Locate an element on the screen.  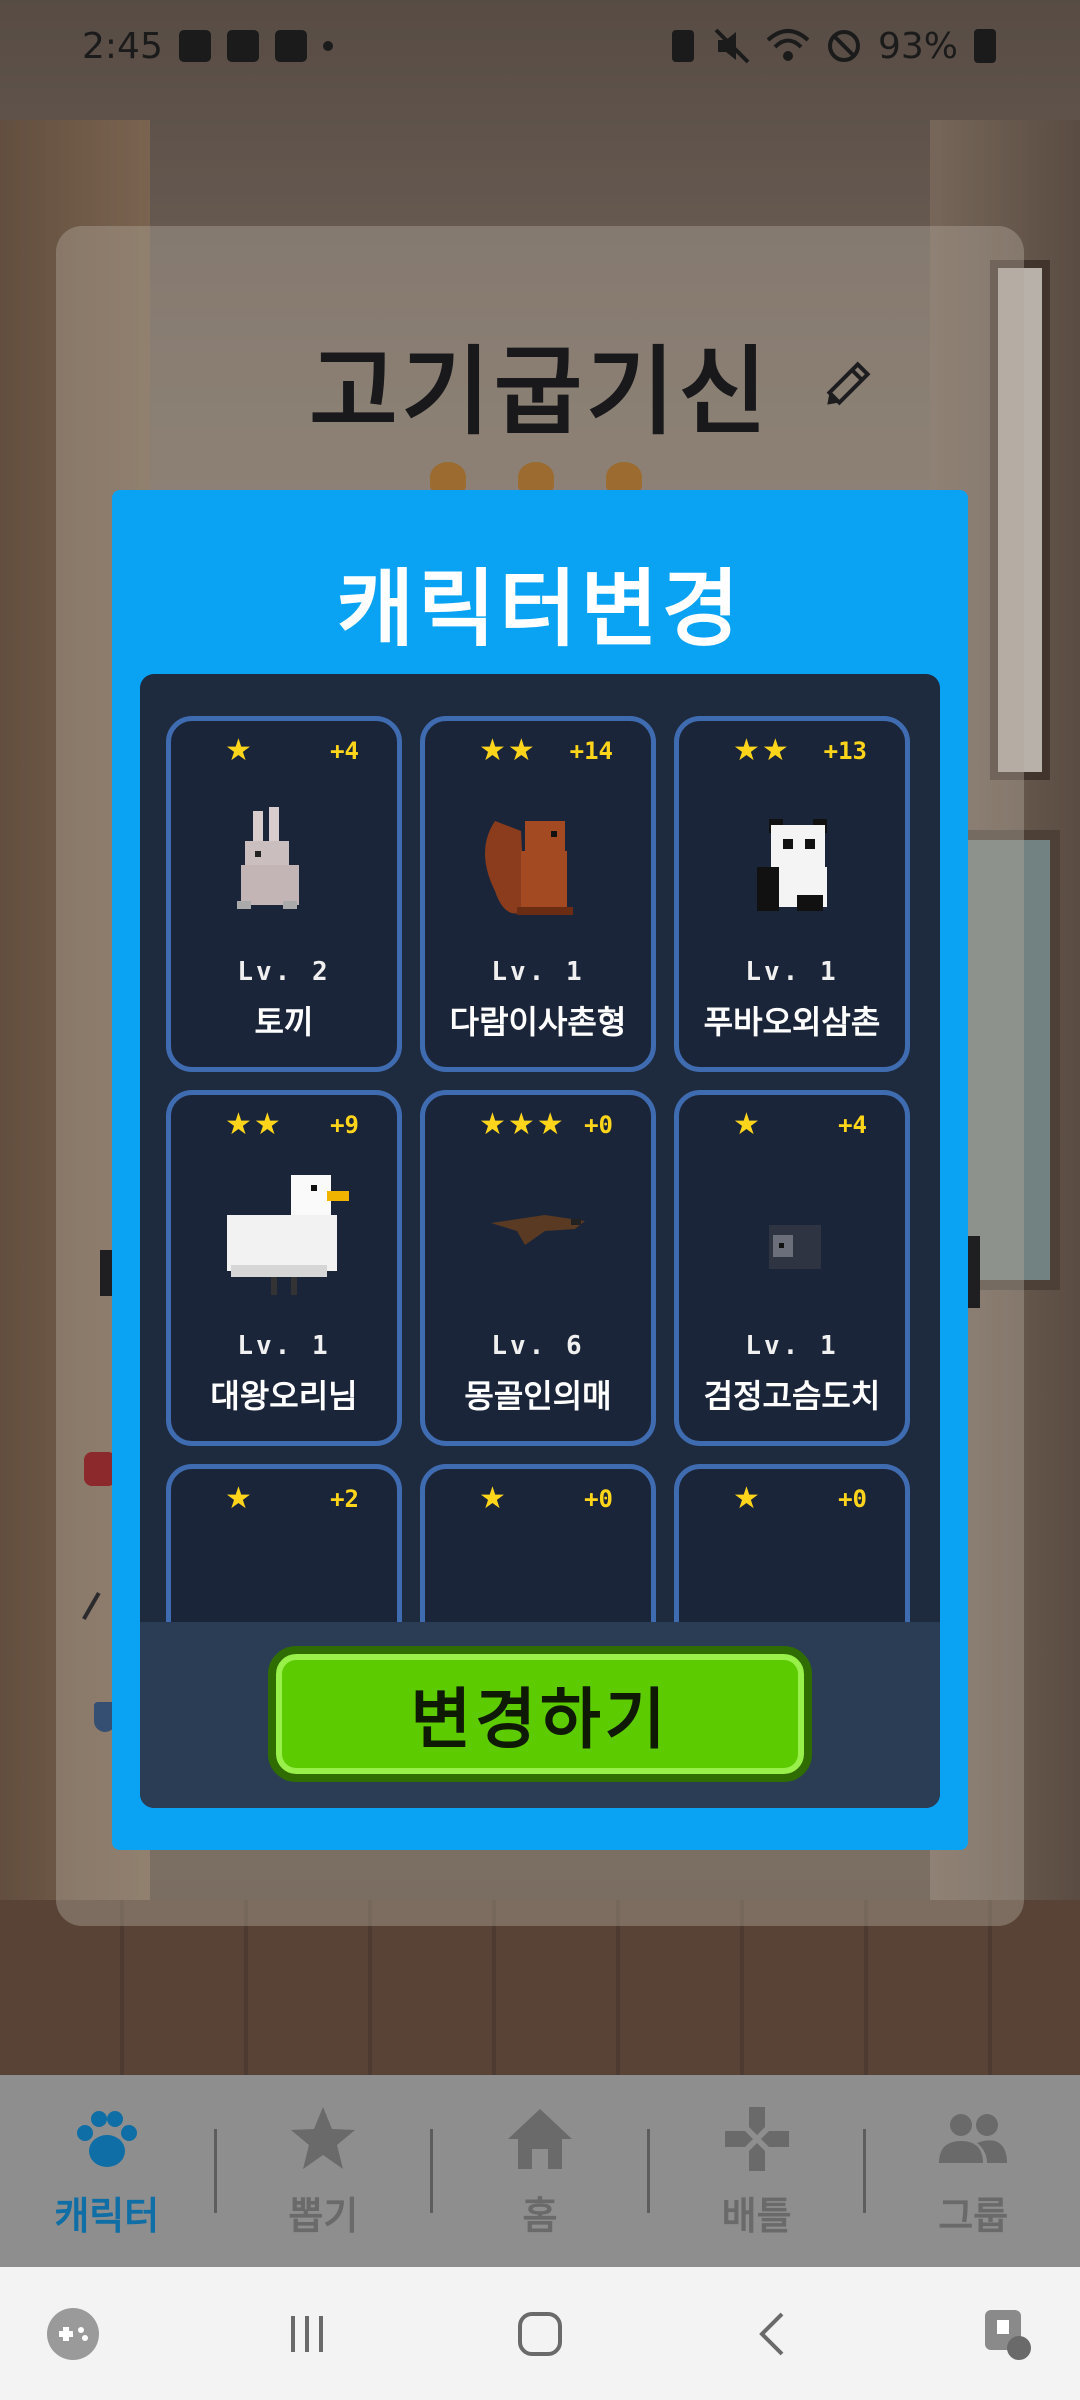
wifi-icon is located at coordinates (788, 45).